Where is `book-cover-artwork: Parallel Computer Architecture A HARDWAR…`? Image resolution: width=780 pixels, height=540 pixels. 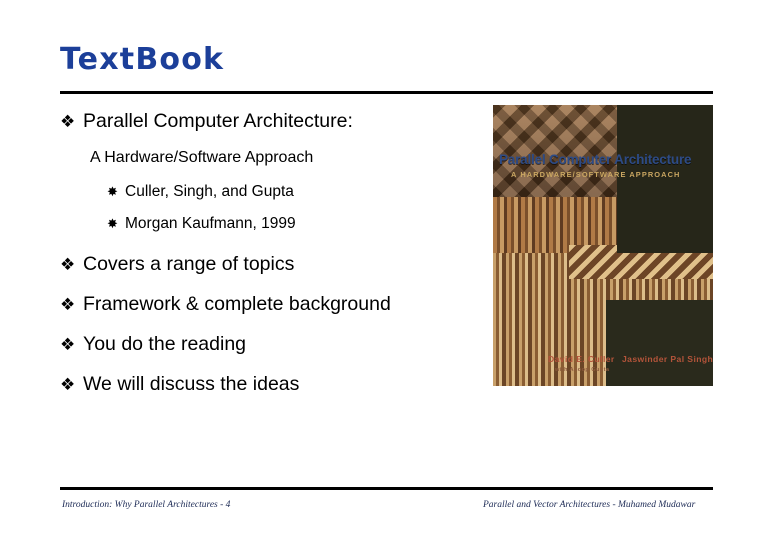
book-cover-artwork: Parallel Computer Architecture A HARDWAR… is located at coordinates (603, 245).